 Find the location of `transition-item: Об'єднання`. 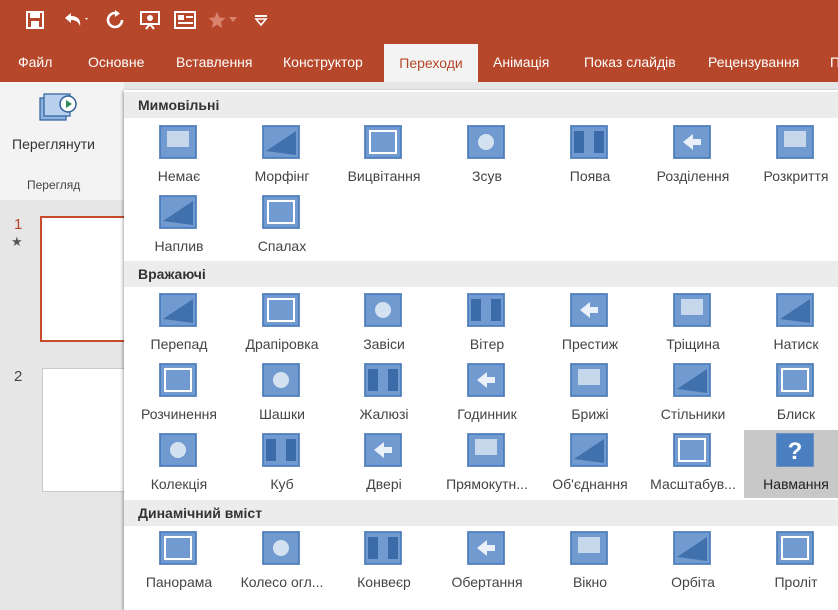

transition-item: Об'єднання is located at coordinates (590, 464).